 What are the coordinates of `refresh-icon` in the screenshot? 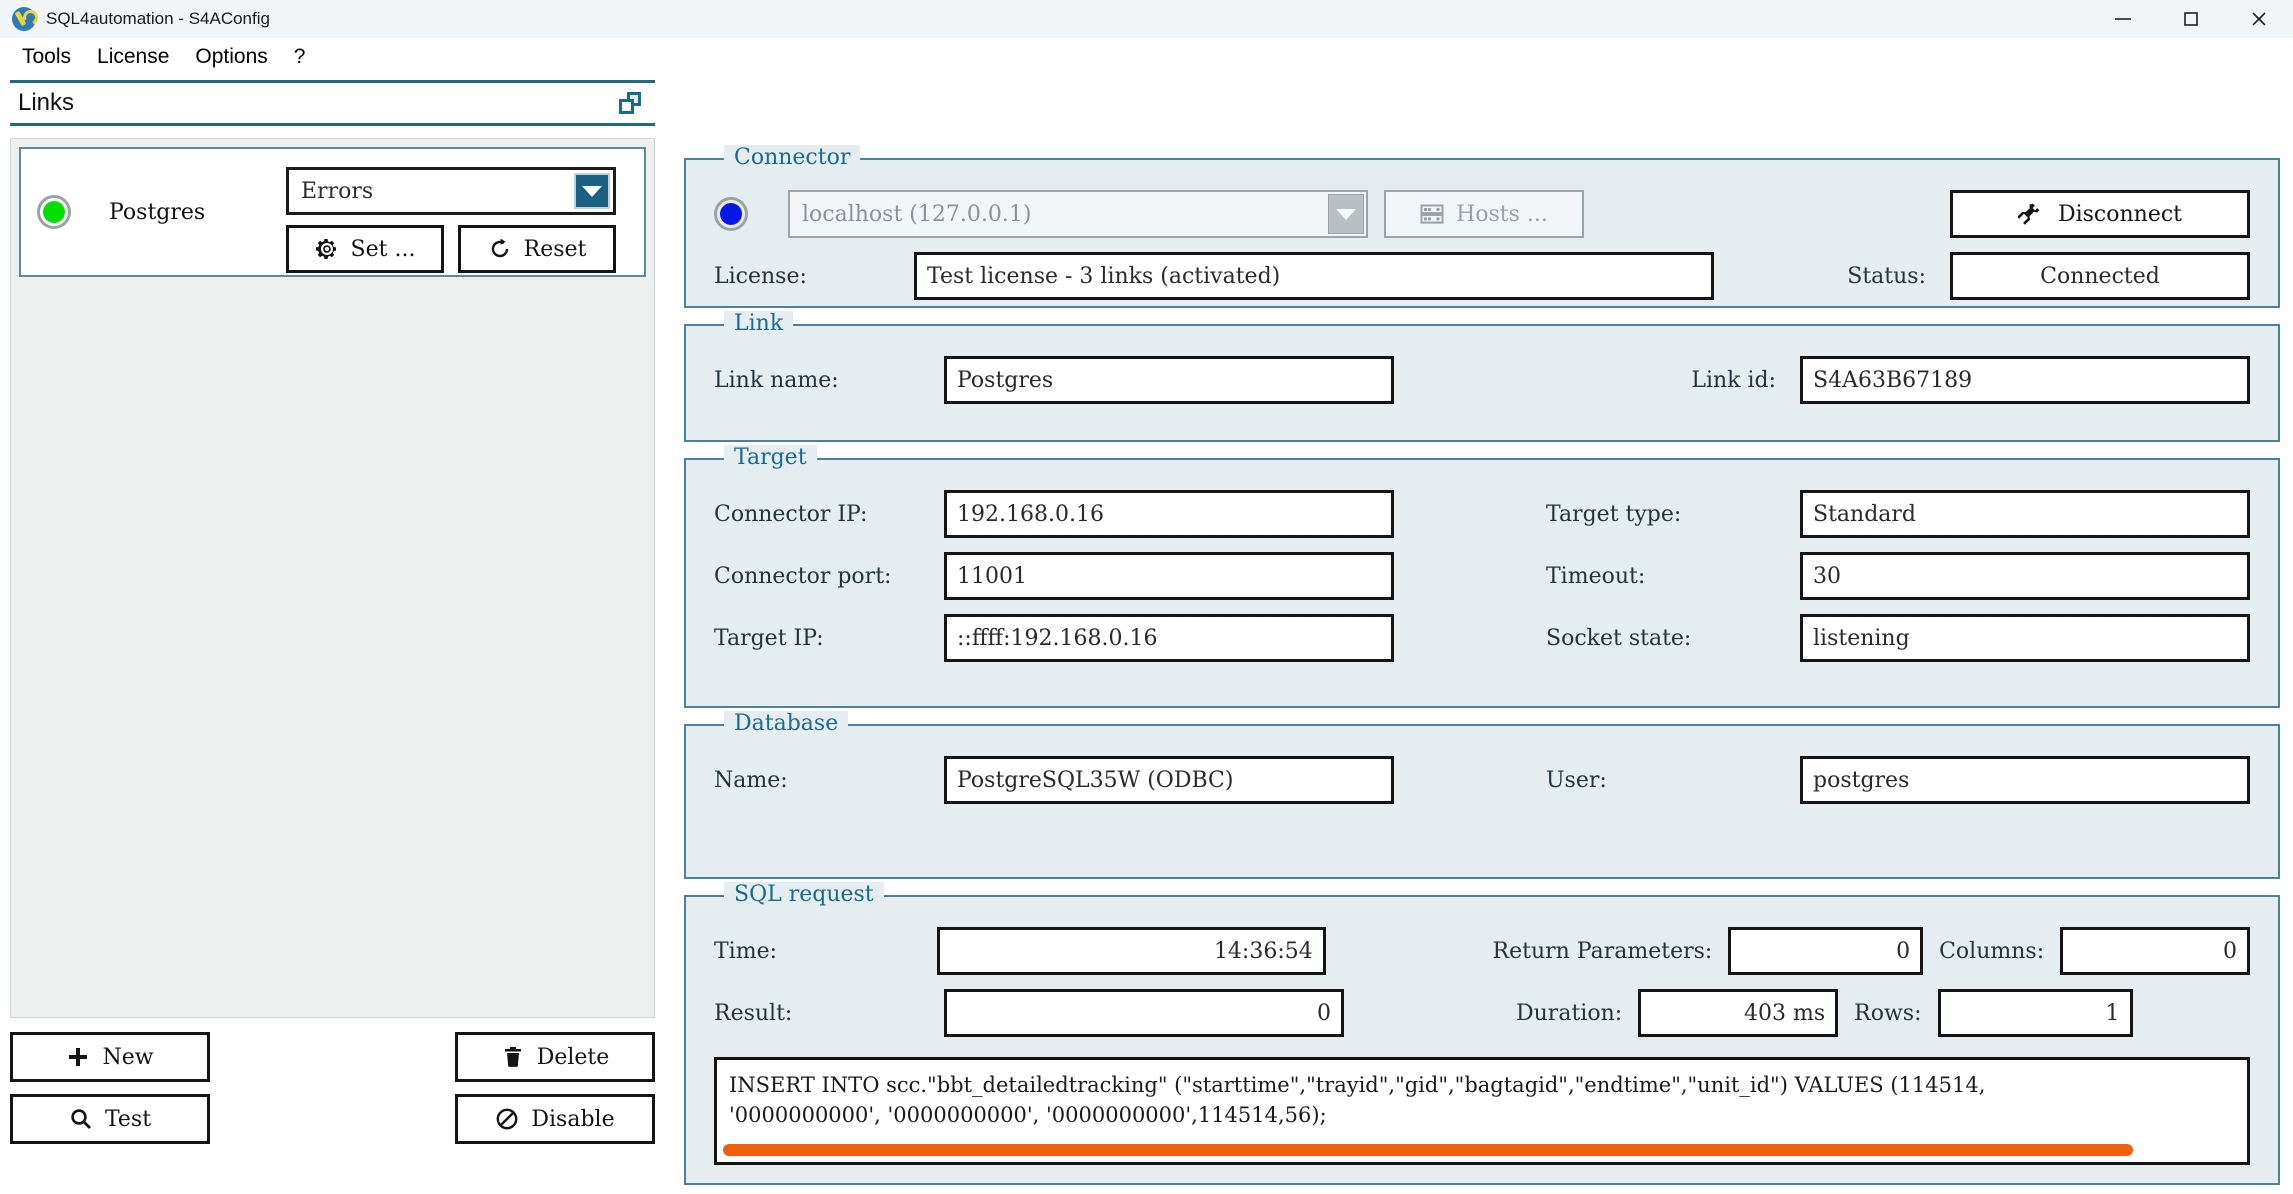 It's located at (500, 249).